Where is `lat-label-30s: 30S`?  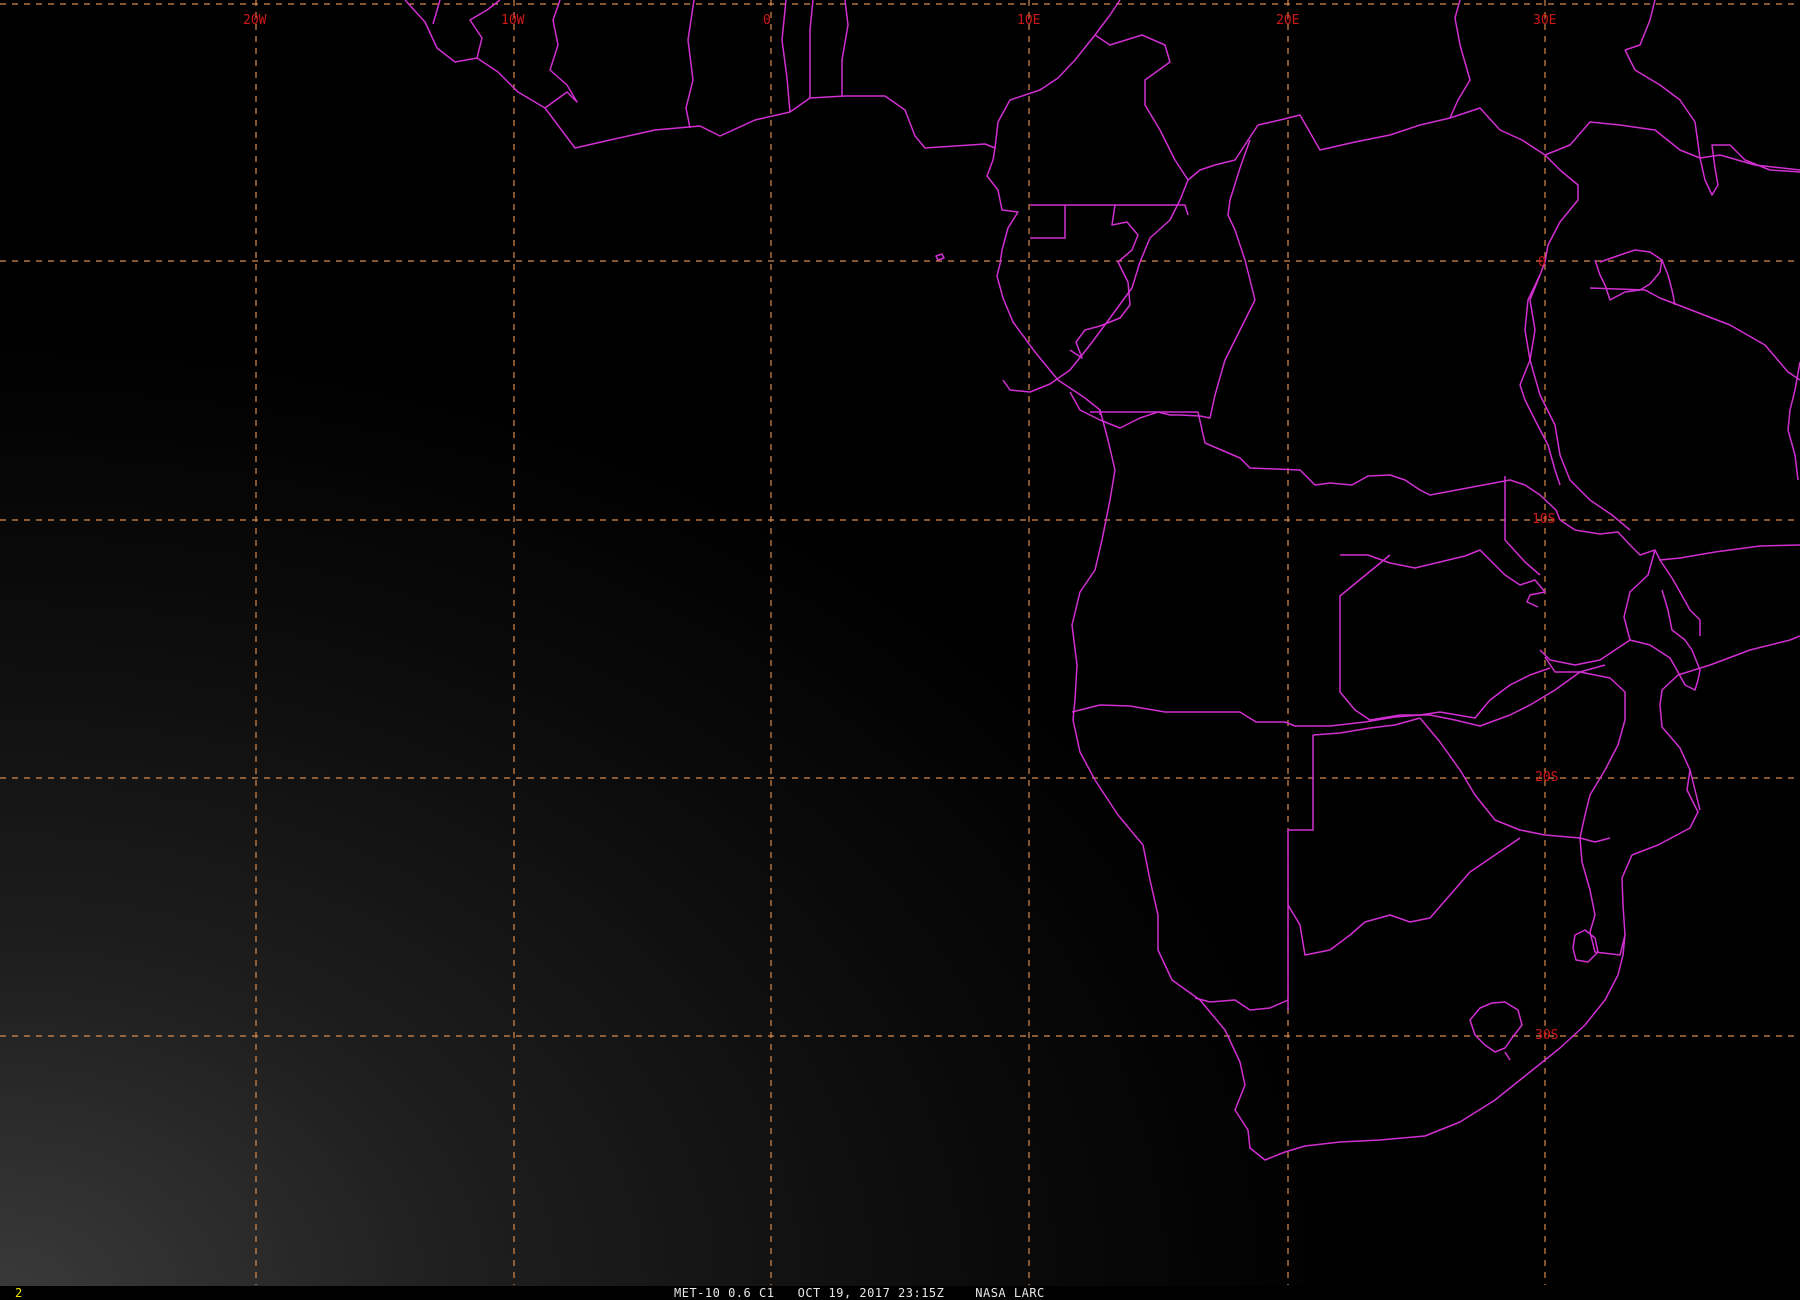
lat-label-30s: 30S is located at coordinates (1546, 1035).